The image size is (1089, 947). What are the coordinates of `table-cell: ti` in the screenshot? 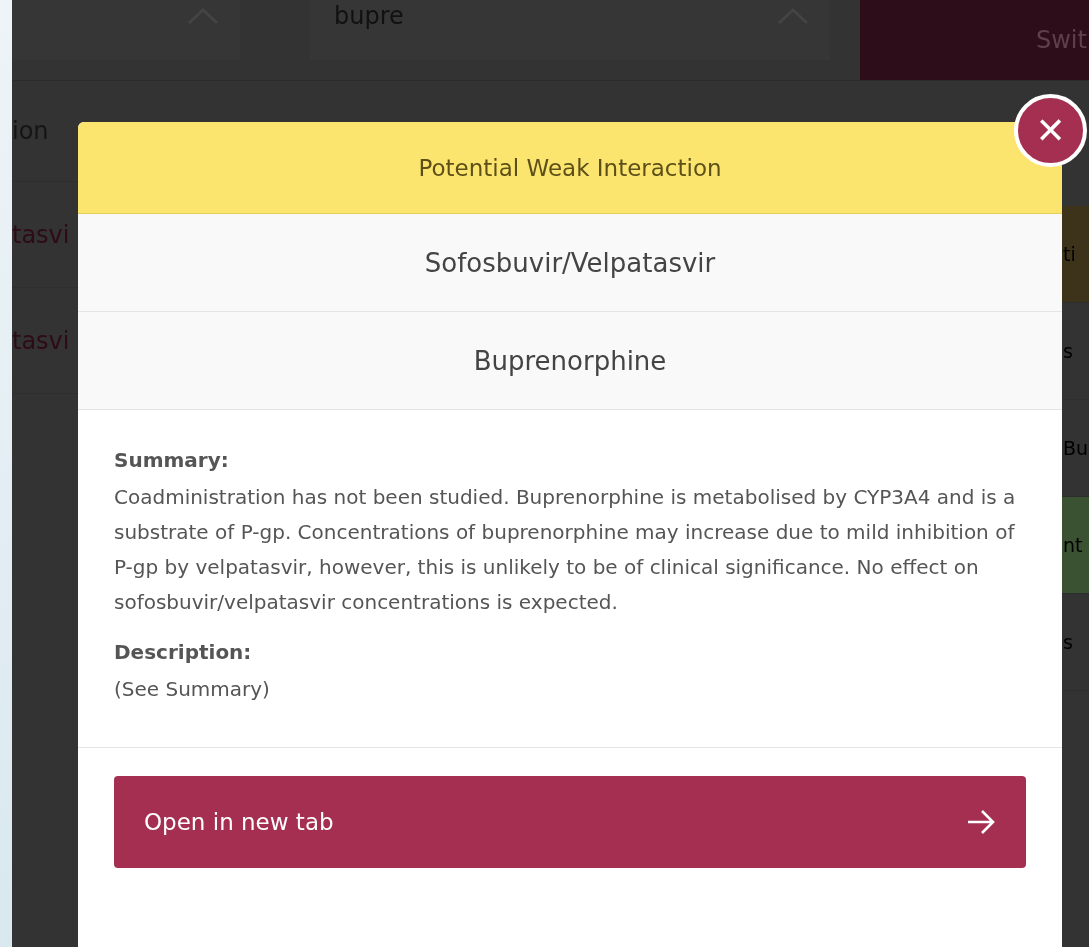 It's located at (1075, 254).